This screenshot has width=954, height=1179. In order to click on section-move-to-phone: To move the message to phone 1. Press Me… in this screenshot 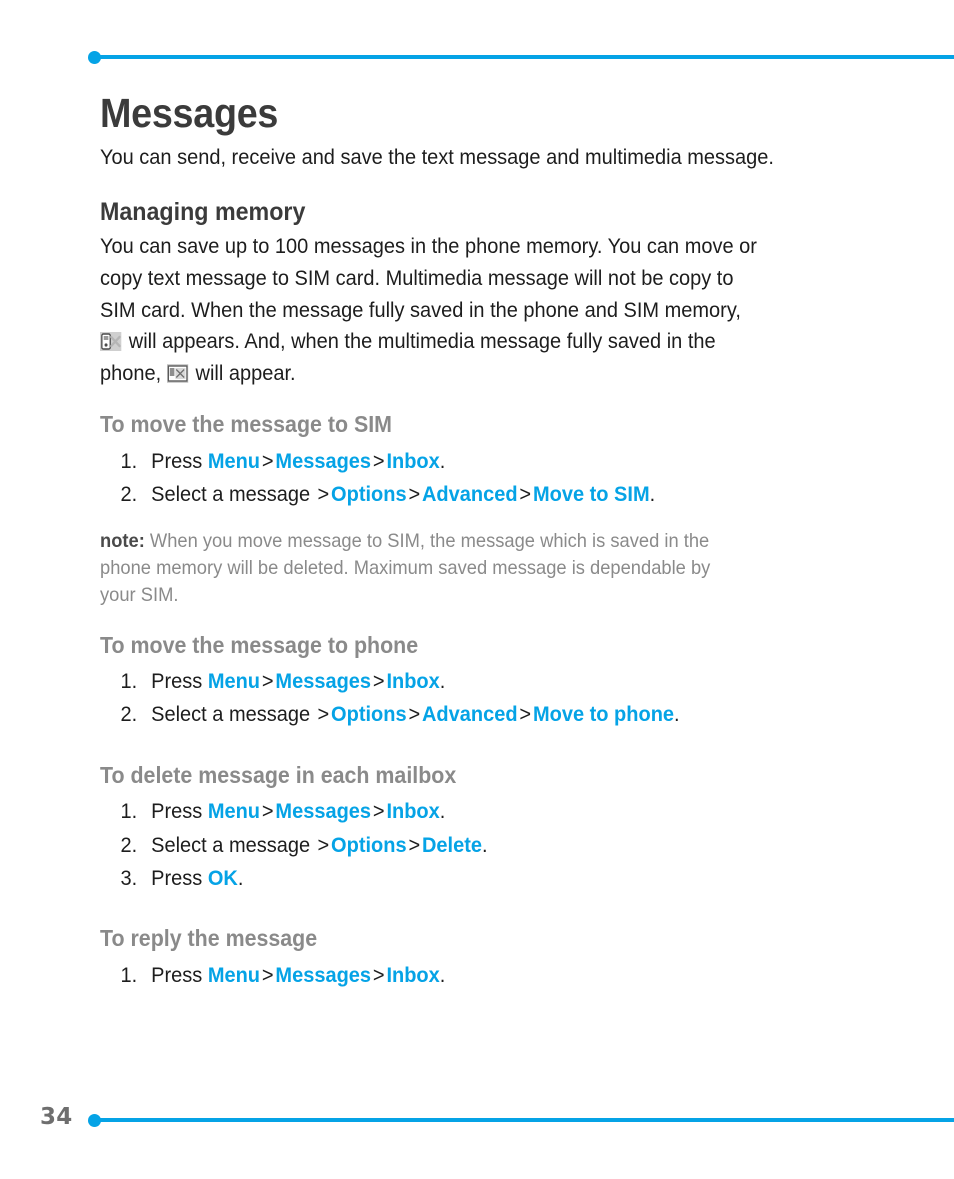, I will do `click(485, 697)`.